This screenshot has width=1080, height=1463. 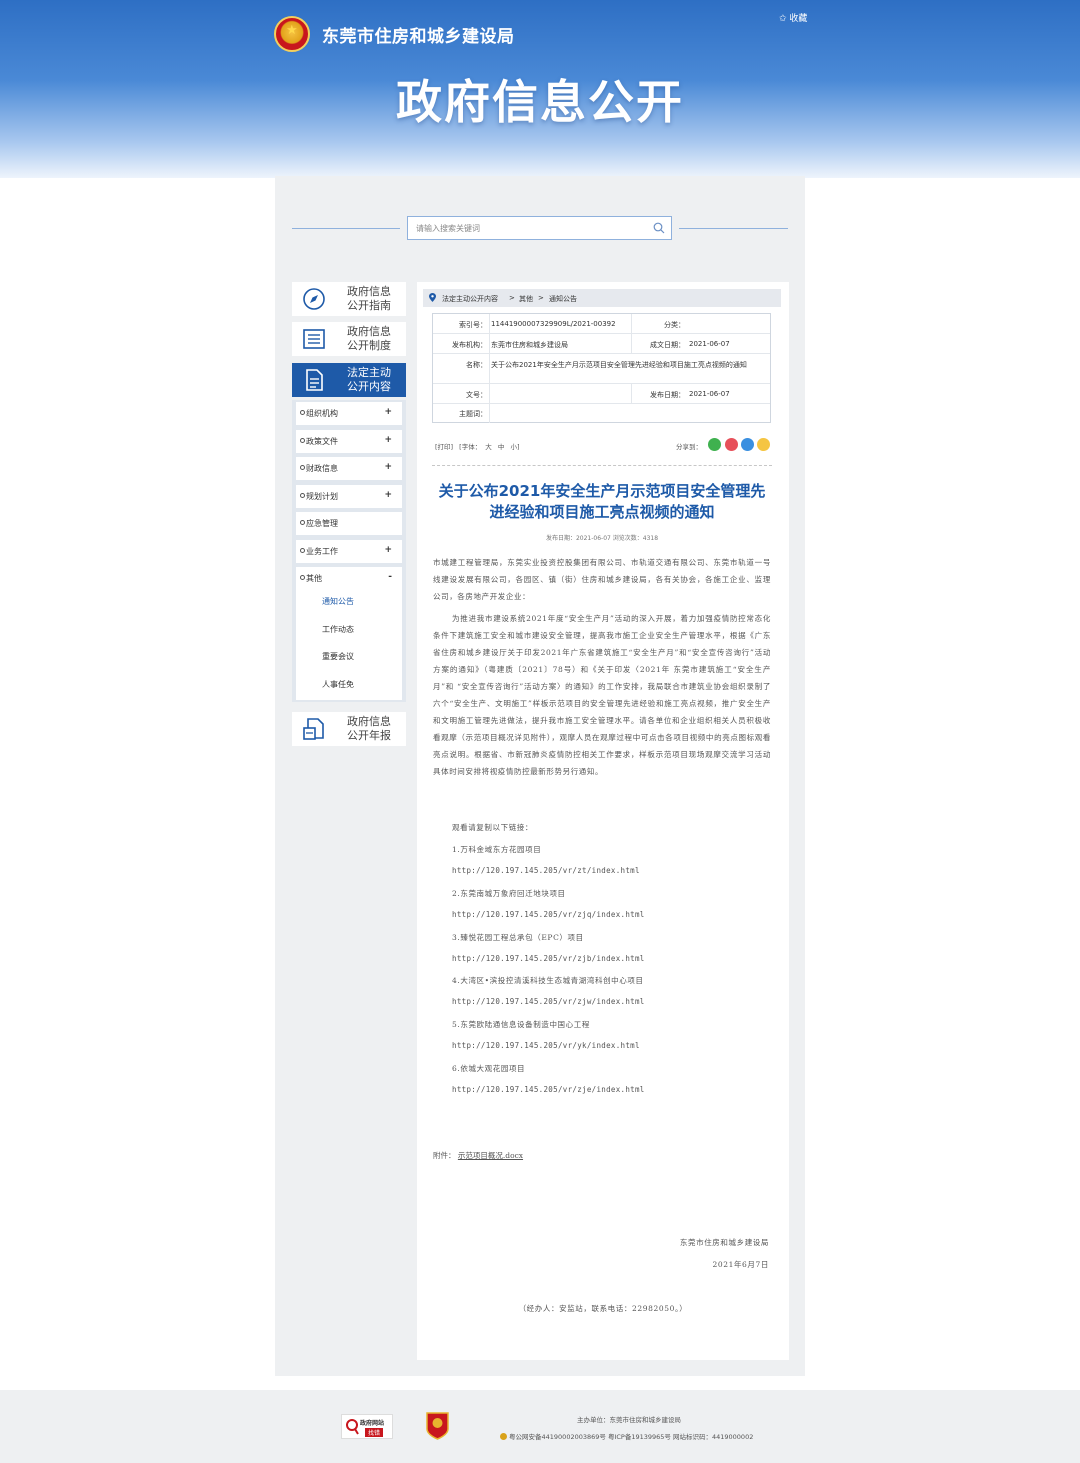 What do you see at coordinates (603, 1308) in the screenshot?
I see `contact-info: （经办人：安监站，联系电话：22982050。）` at bounding box center [603, 1308].